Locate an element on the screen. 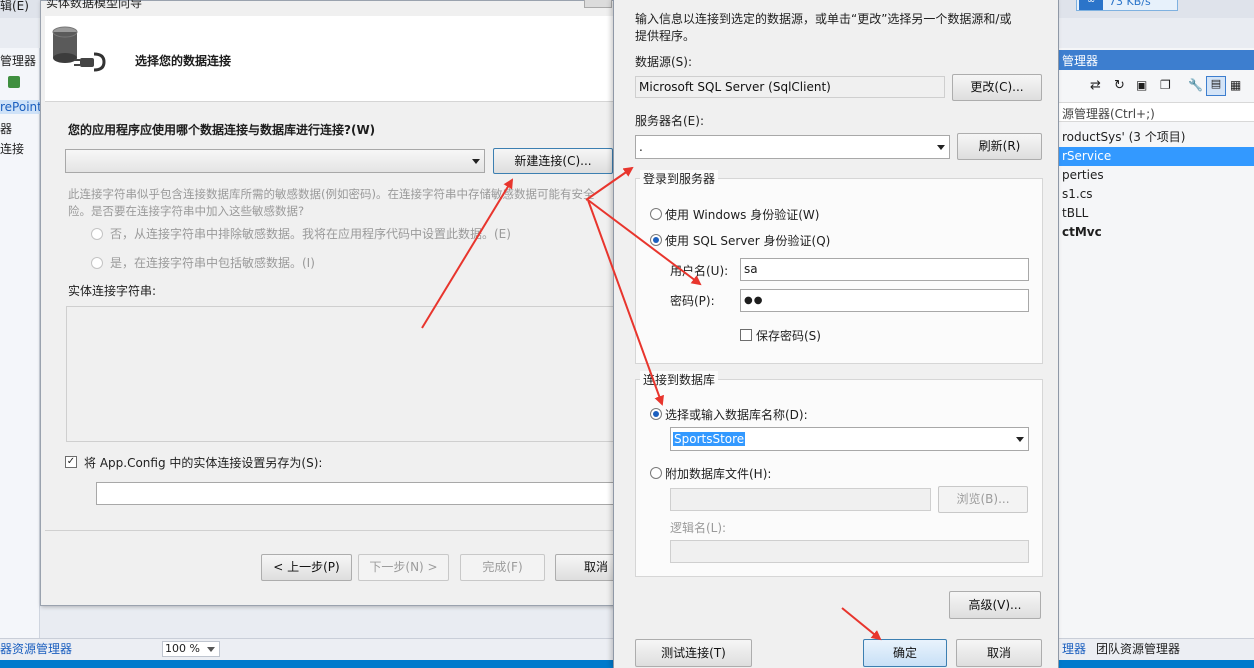  arrow-to-new-connection is located at coordinates (467, 253).